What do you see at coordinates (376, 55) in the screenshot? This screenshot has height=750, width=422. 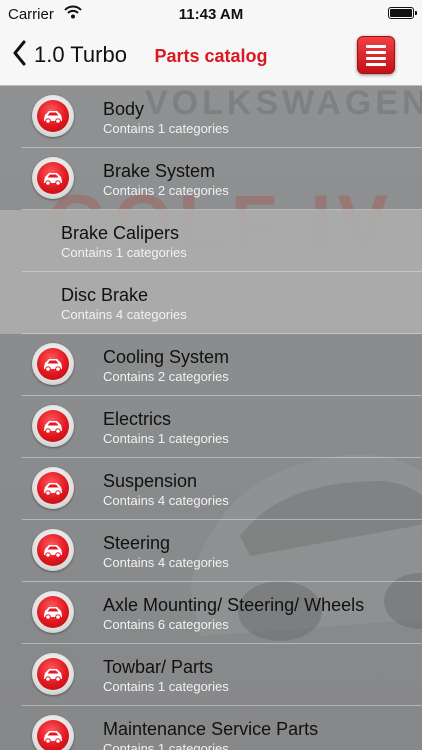 I see `menu-button` at bounding box center [376, 55].